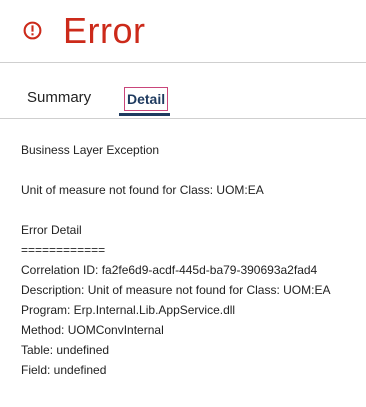 The height and width of the screenshot is (407, 366). I want to click on table: Table: undefined, so click(65, 350).